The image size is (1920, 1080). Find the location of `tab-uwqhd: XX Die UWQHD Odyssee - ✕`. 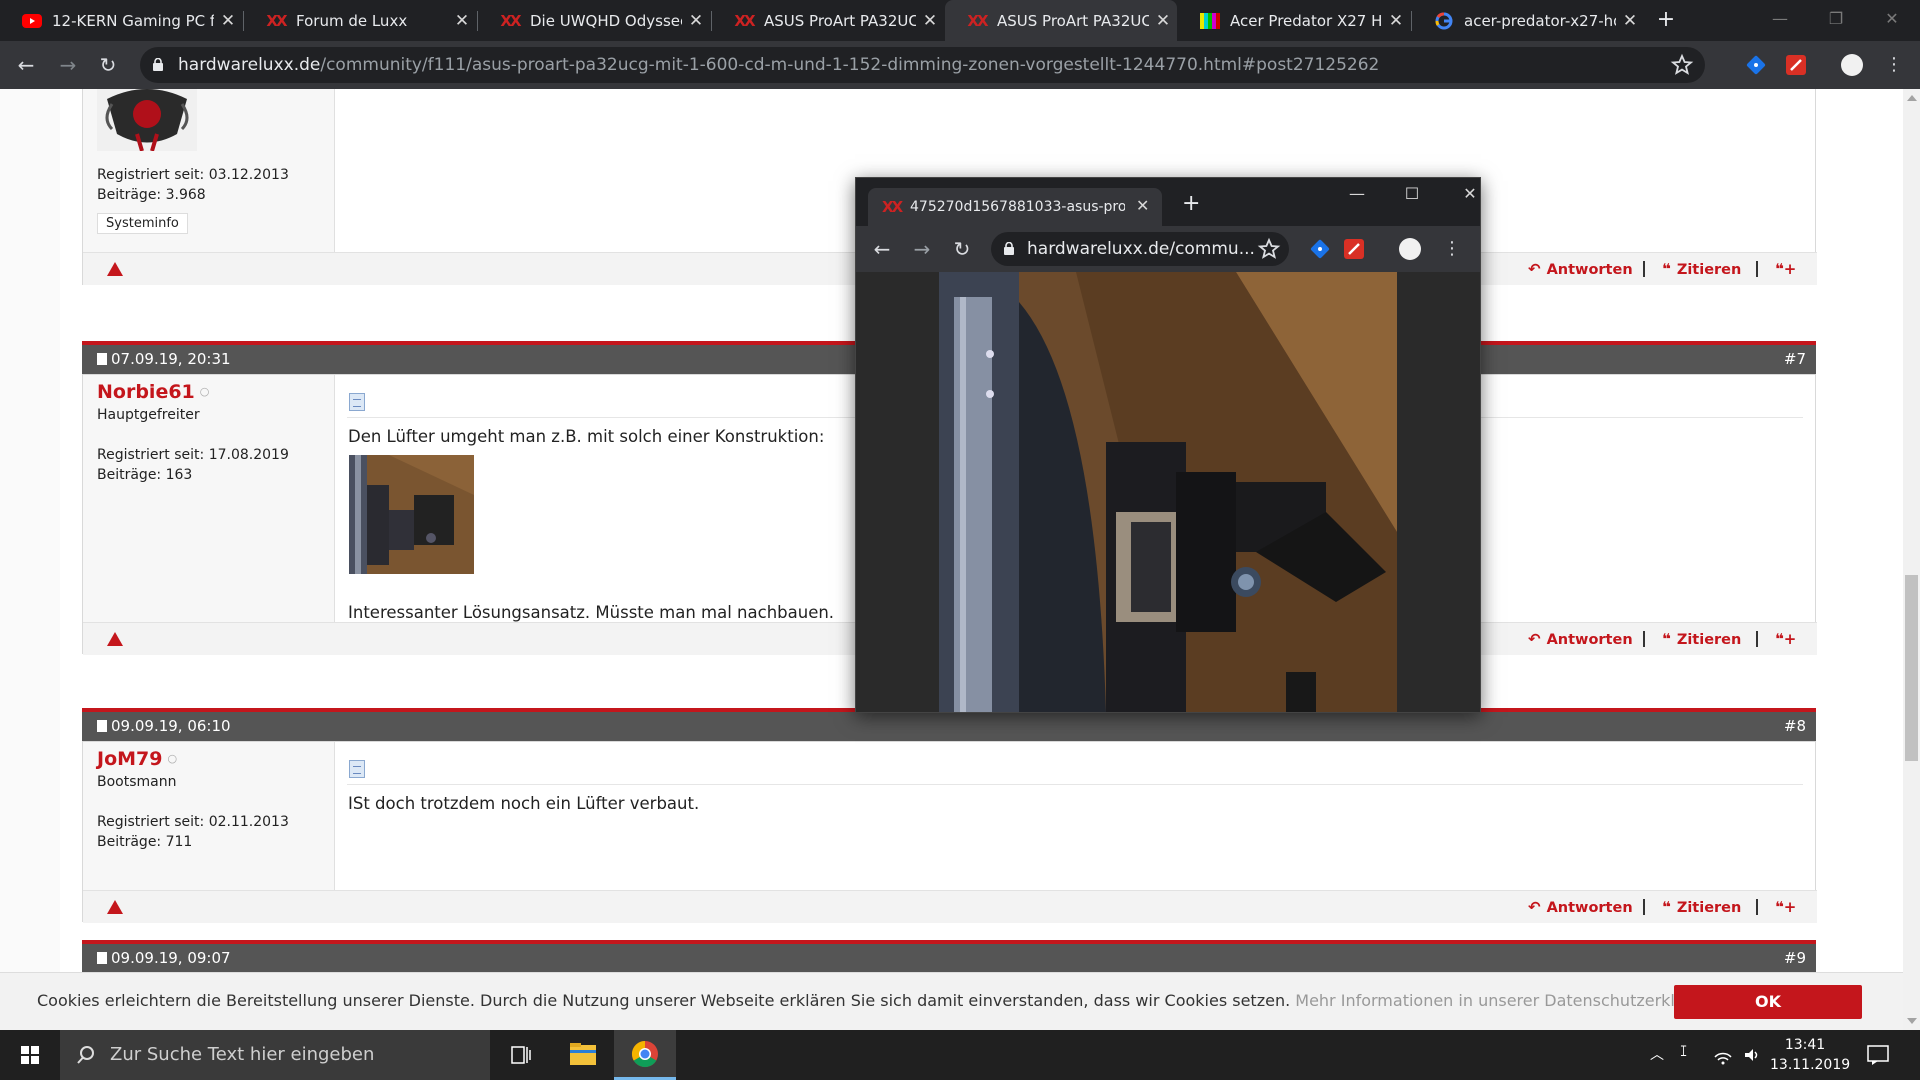

tab-uwqhd: XX Die UWQHD Odyssee - ✕ is located at coordinates (594, 20).